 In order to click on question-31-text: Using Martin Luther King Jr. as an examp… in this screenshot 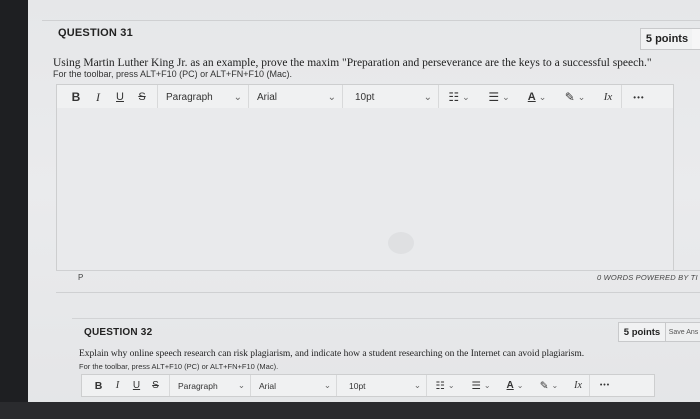, I will do `click(352, 63)`.